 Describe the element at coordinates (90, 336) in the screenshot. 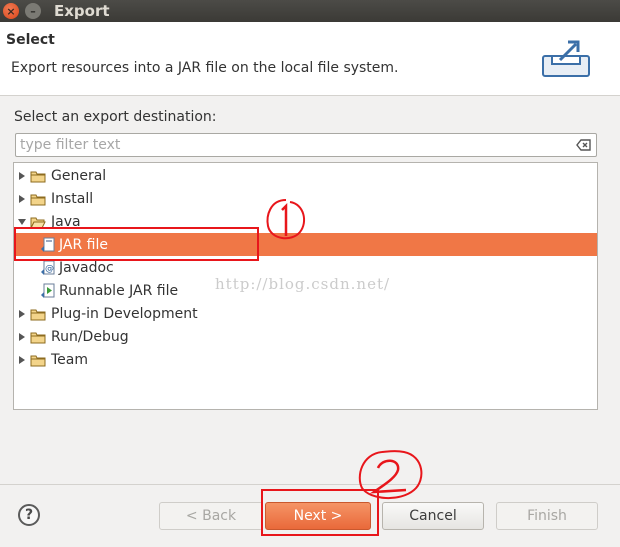

I see `tree-item-label: Run/Debug` at that location.